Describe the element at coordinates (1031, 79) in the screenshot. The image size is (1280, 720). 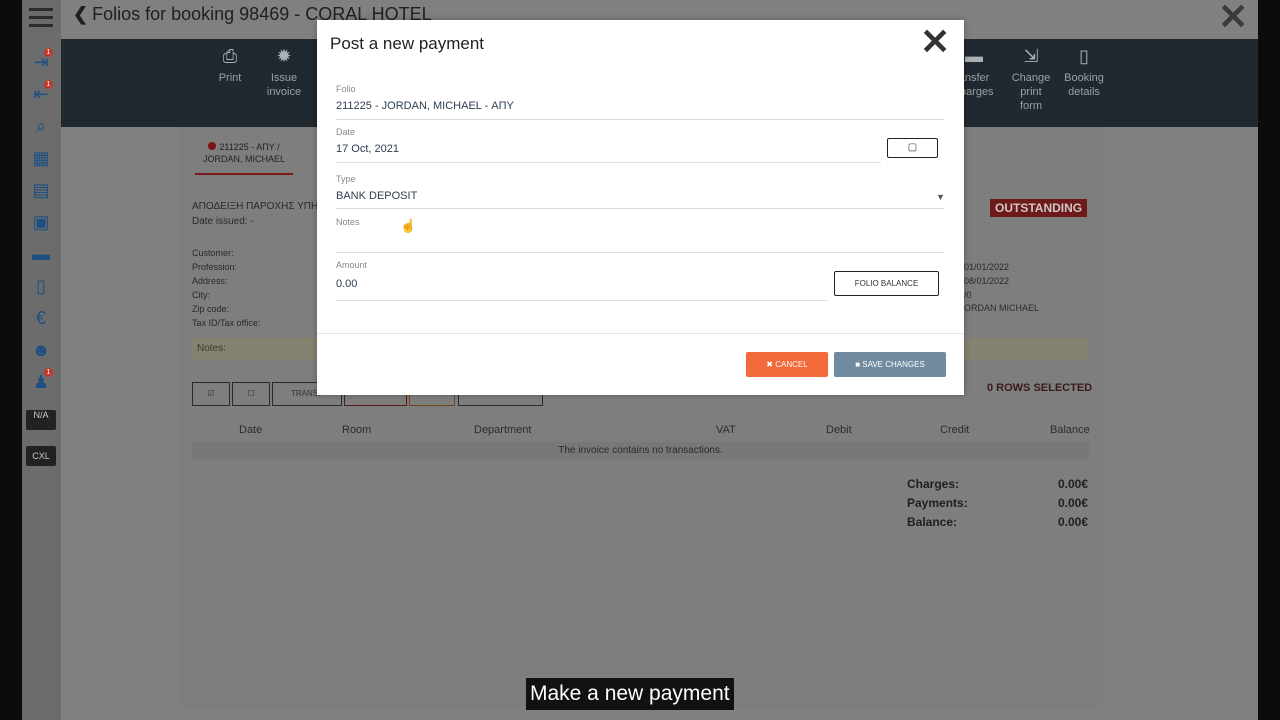
I see `change-print-form-button: ⇲ Change print form` at that location.